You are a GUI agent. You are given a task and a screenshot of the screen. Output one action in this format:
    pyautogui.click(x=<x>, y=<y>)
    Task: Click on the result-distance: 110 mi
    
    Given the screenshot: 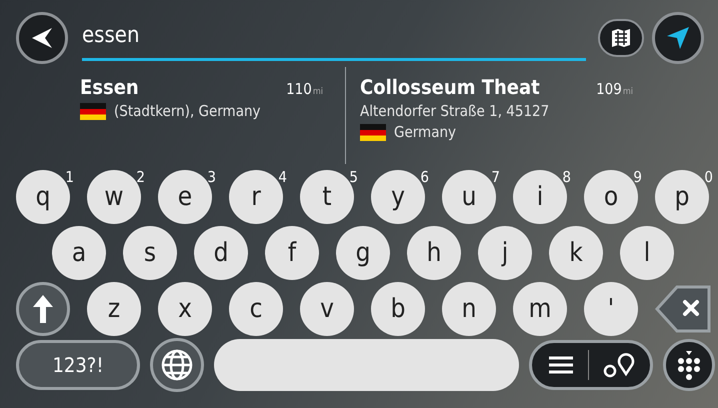 What is the action you would take?
    pyautogui.click(x=304, y=89)
    